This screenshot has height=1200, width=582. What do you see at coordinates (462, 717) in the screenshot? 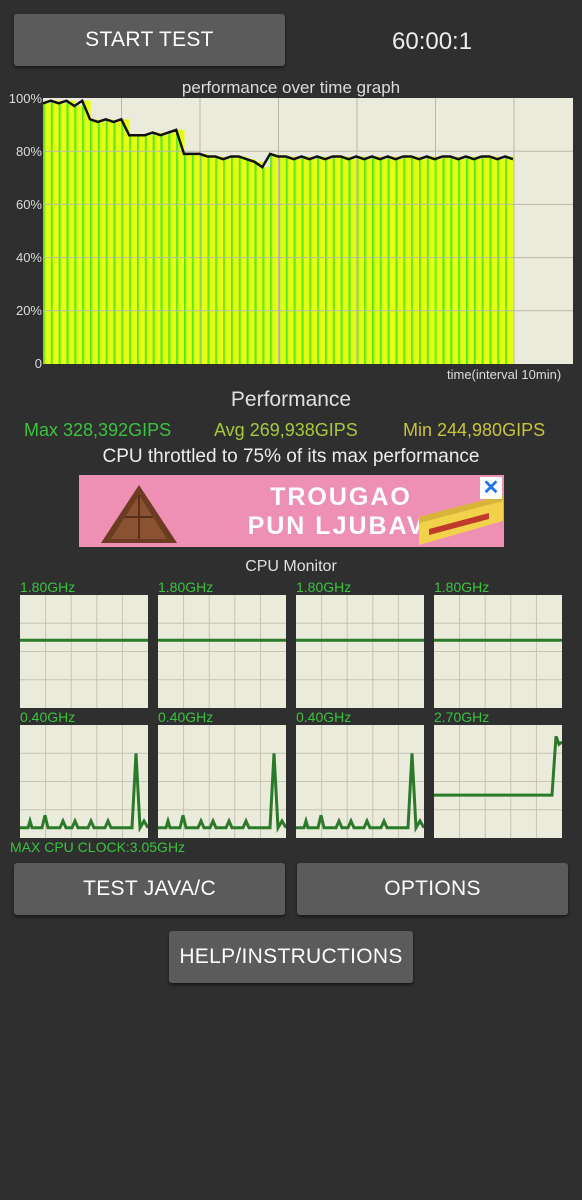
I see `core-8-label: 2.70GHz` at bounding box center [462, 717].